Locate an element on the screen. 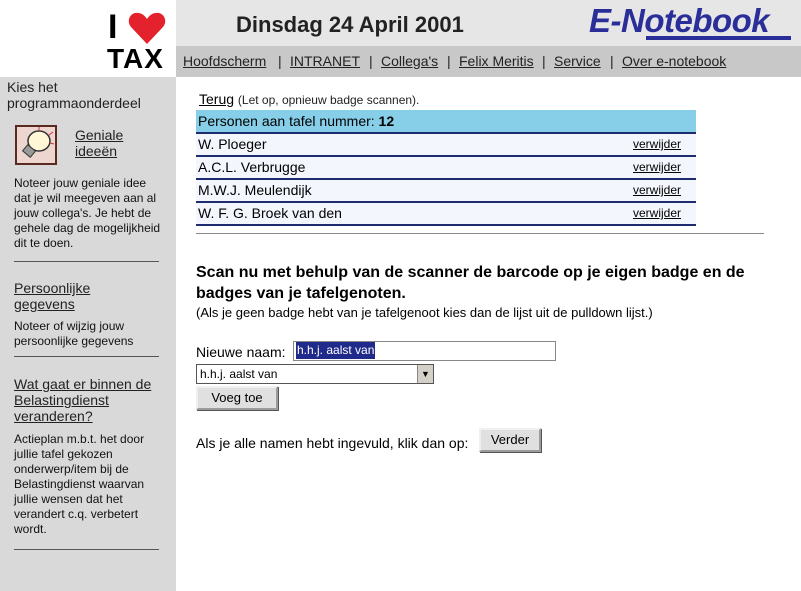  nav-intranet: INTRANET is located at coordinates (325, 61).